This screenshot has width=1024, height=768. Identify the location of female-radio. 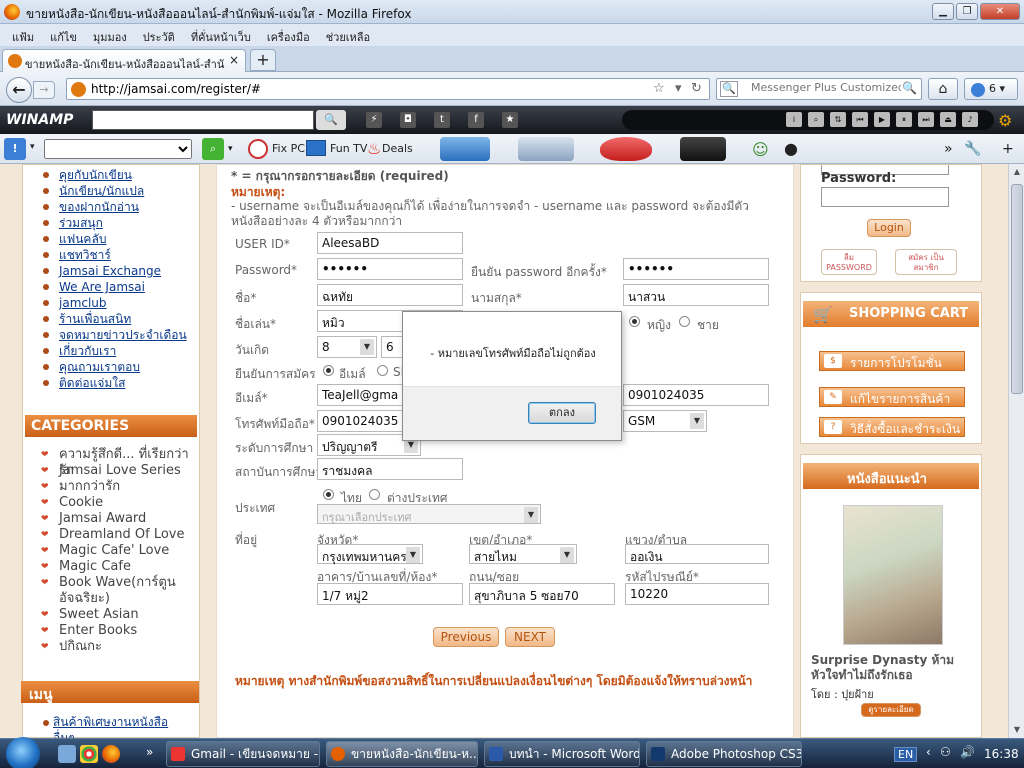
(634, 321).